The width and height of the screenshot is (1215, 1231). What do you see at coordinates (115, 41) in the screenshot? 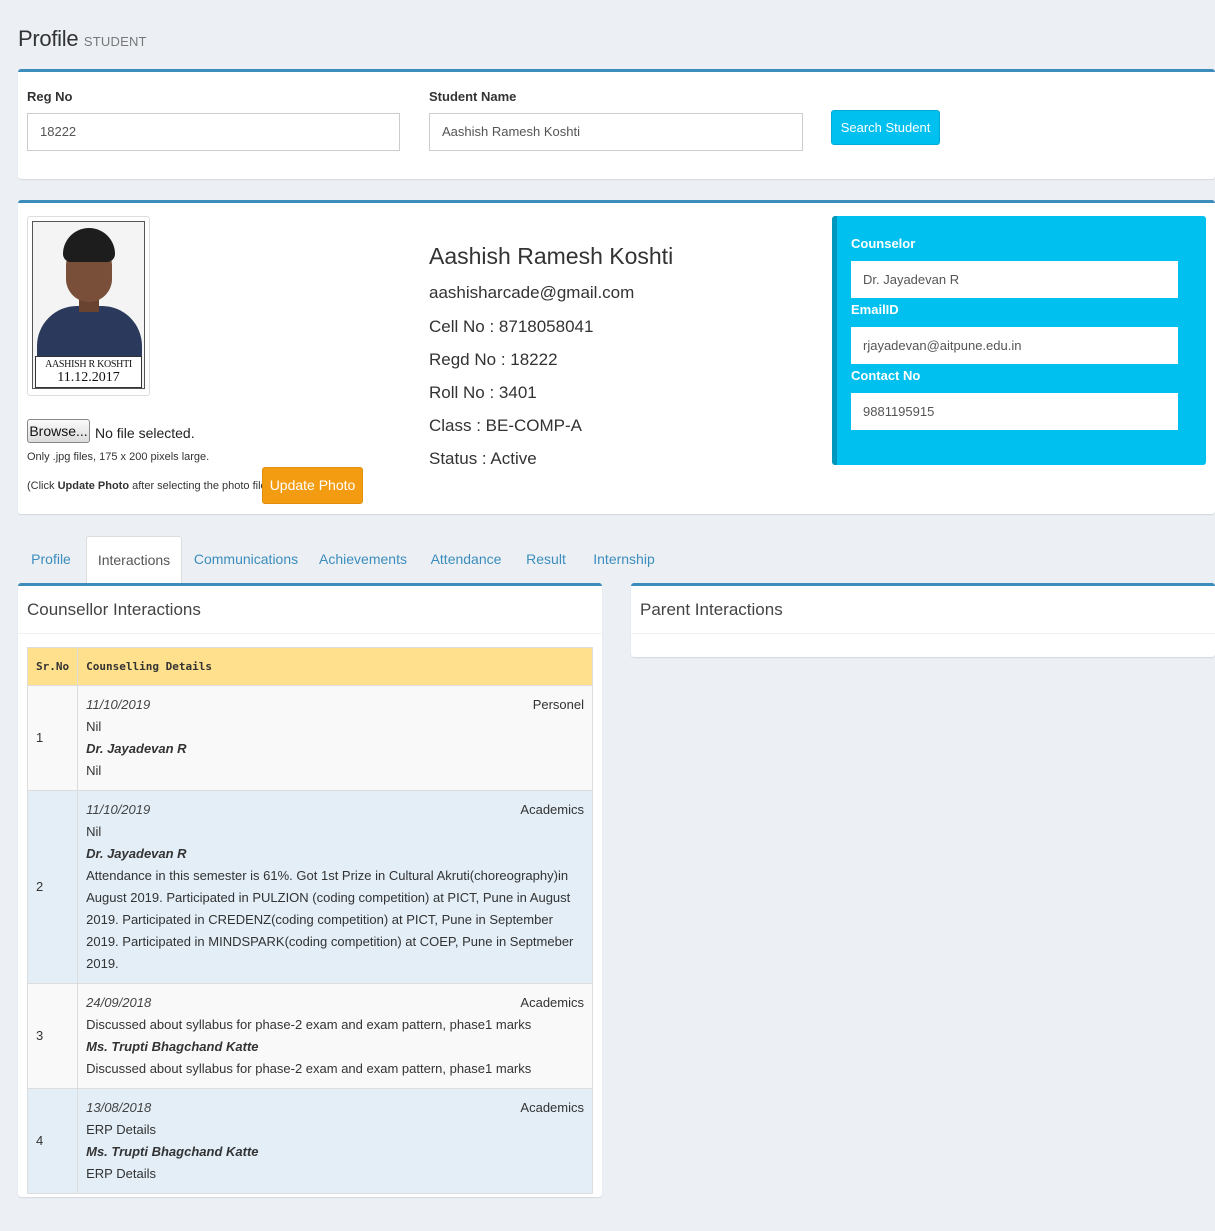
I see `page-subtitle: STUDENT` at bounding box center [115, 41].